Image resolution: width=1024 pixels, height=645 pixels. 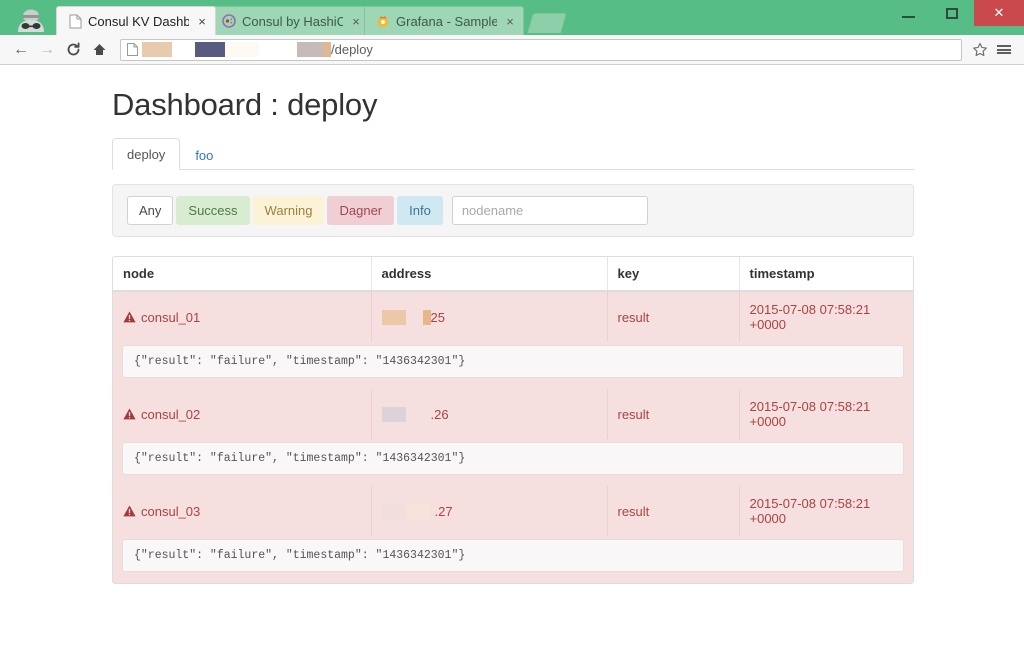 I want to click on address-suffix: .26, so click(x=439, y=414).